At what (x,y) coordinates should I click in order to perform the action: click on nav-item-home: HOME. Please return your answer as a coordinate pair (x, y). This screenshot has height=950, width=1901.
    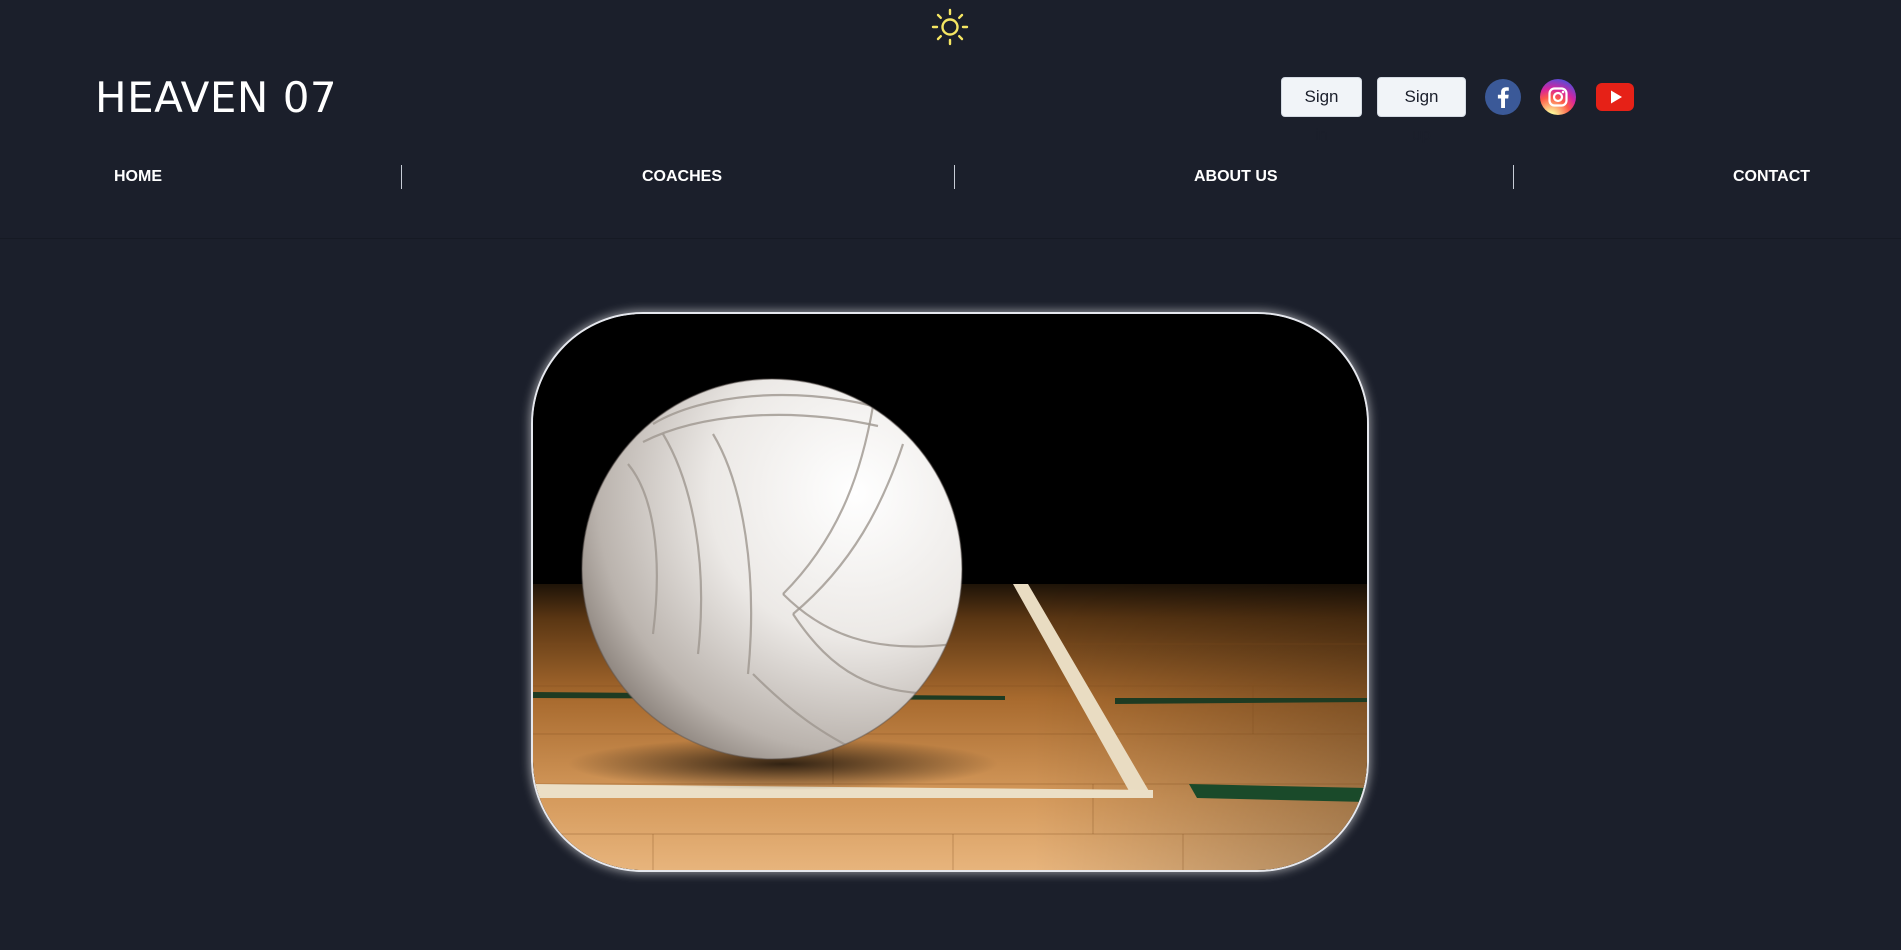
    Looking at the image, I should click on (138, 177).